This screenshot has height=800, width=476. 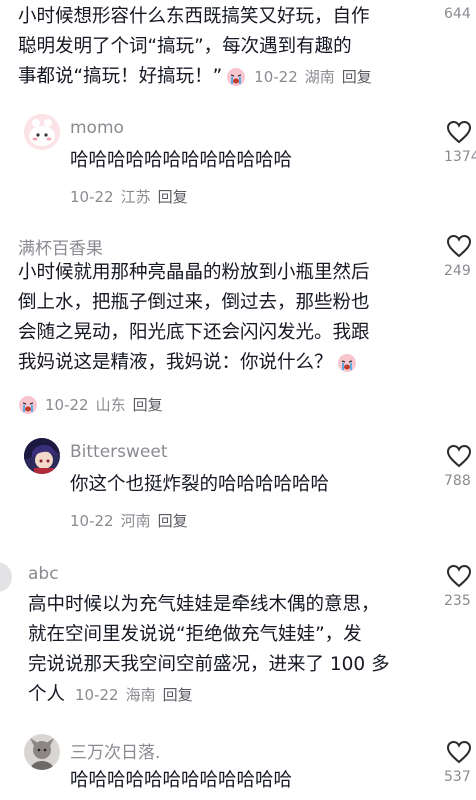 What do you see at coordinates (115, 750) in the screenshot?
I see `username: 三万次日落.` at bounding box center [115, 750].